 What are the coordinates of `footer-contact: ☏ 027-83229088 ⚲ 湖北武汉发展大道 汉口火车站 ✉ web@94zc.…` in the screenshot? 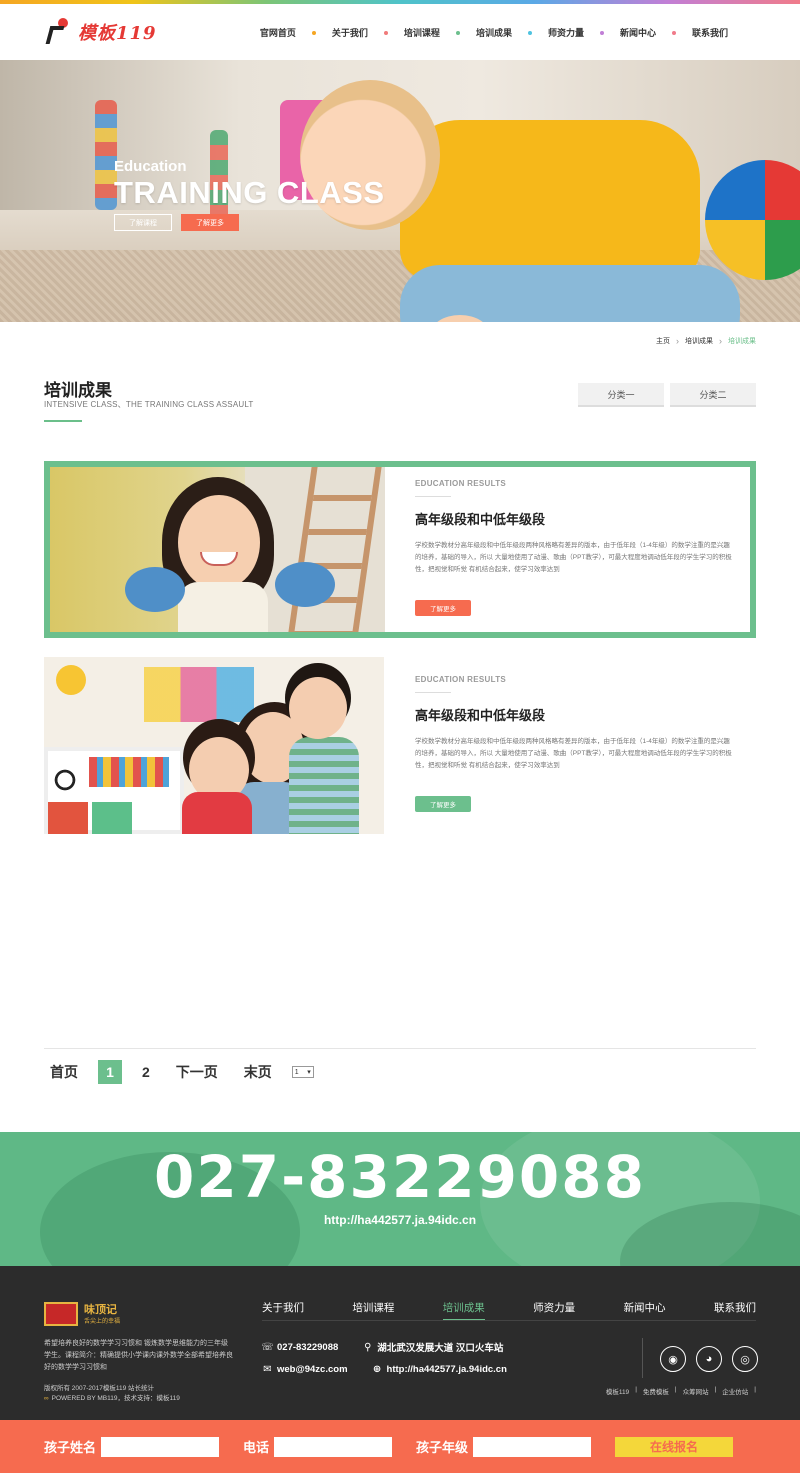 It's located at (384, 1362).